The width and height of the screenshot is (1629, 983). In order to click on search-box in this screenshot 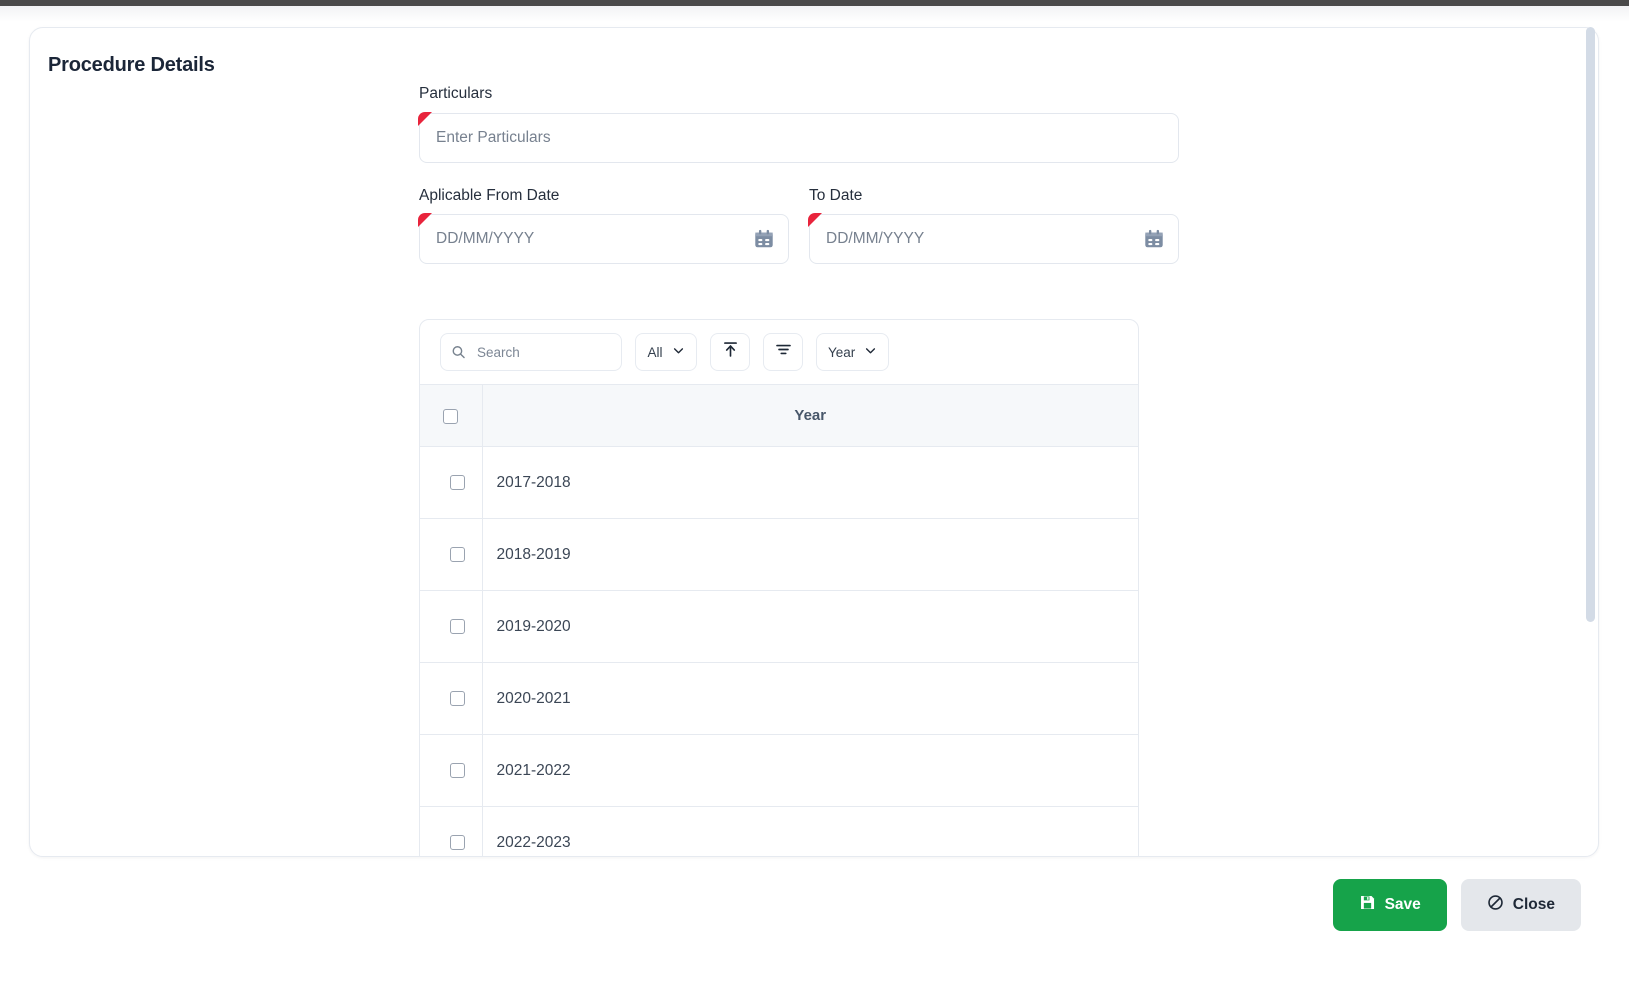, I will do `click(531, 352)`.